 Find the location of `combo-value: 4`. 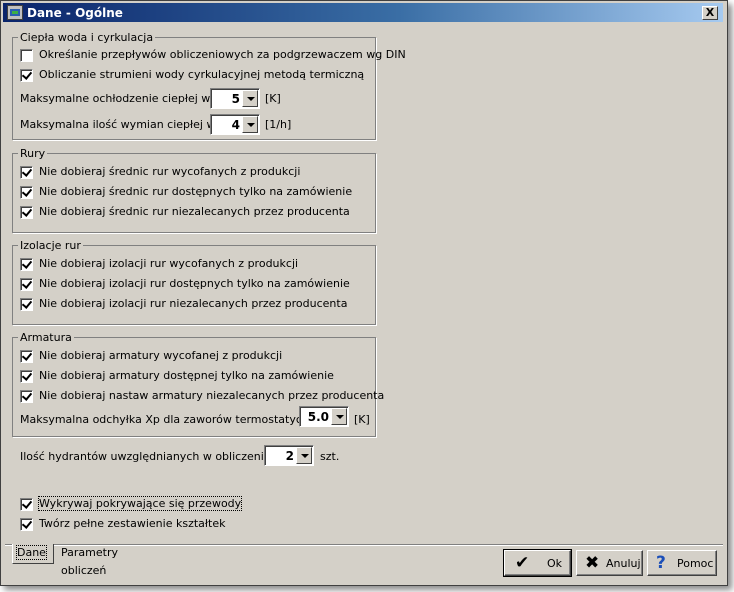

combo-value: 4 is located at coordinates (235, 125).